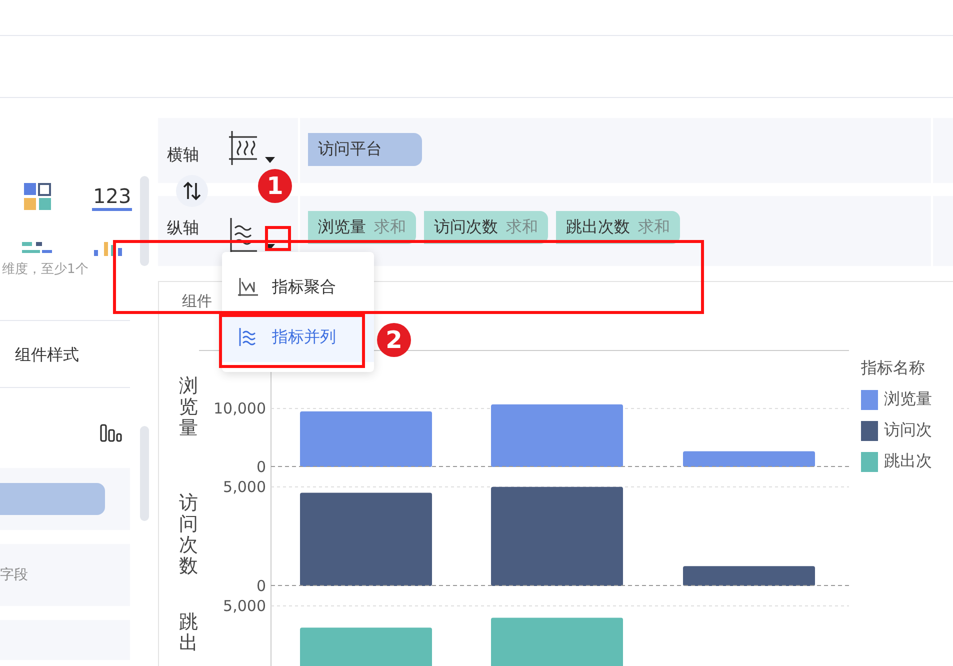 The width and height of the screenshot is (953, 666). Describe the element at coordinates (394, 340) in the screenshot. I see `step-badge: 2` at that location.